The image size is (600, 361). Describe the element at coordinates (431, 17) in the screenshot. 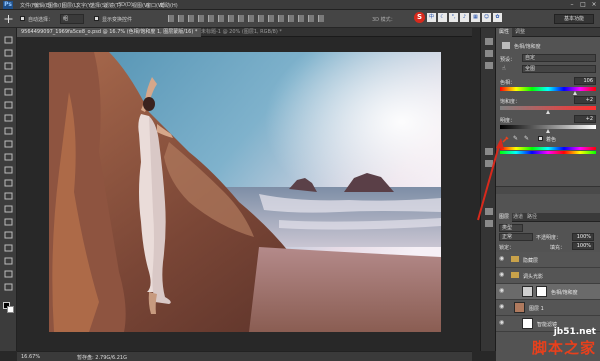

I see `ime-chinese-mode: 中` at that location.